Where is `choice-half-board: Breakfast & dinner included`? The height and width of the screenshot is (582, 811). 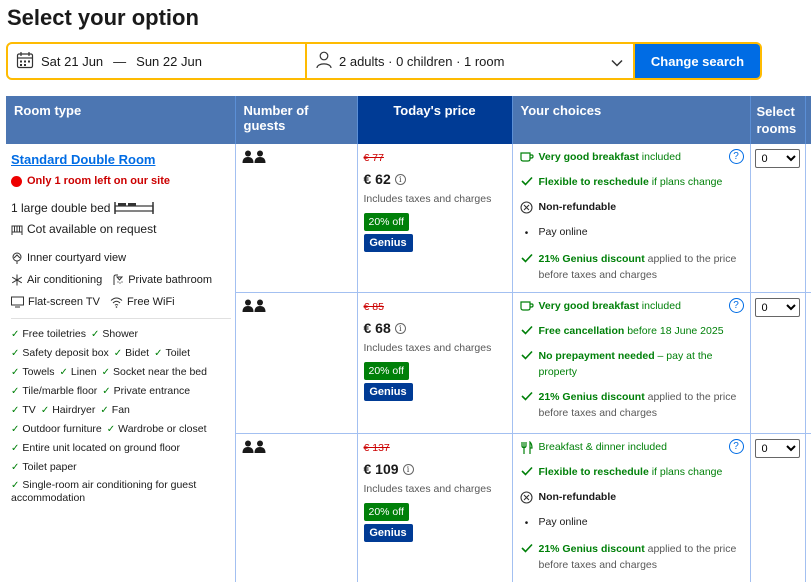 choice-half-board: Breakfast & dinner included is located at coordinates (631, 447).